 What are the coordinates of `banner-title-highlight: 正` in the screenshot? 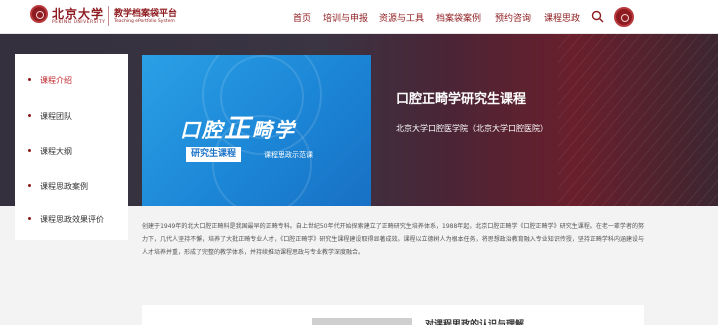 It's located at (238, 129).